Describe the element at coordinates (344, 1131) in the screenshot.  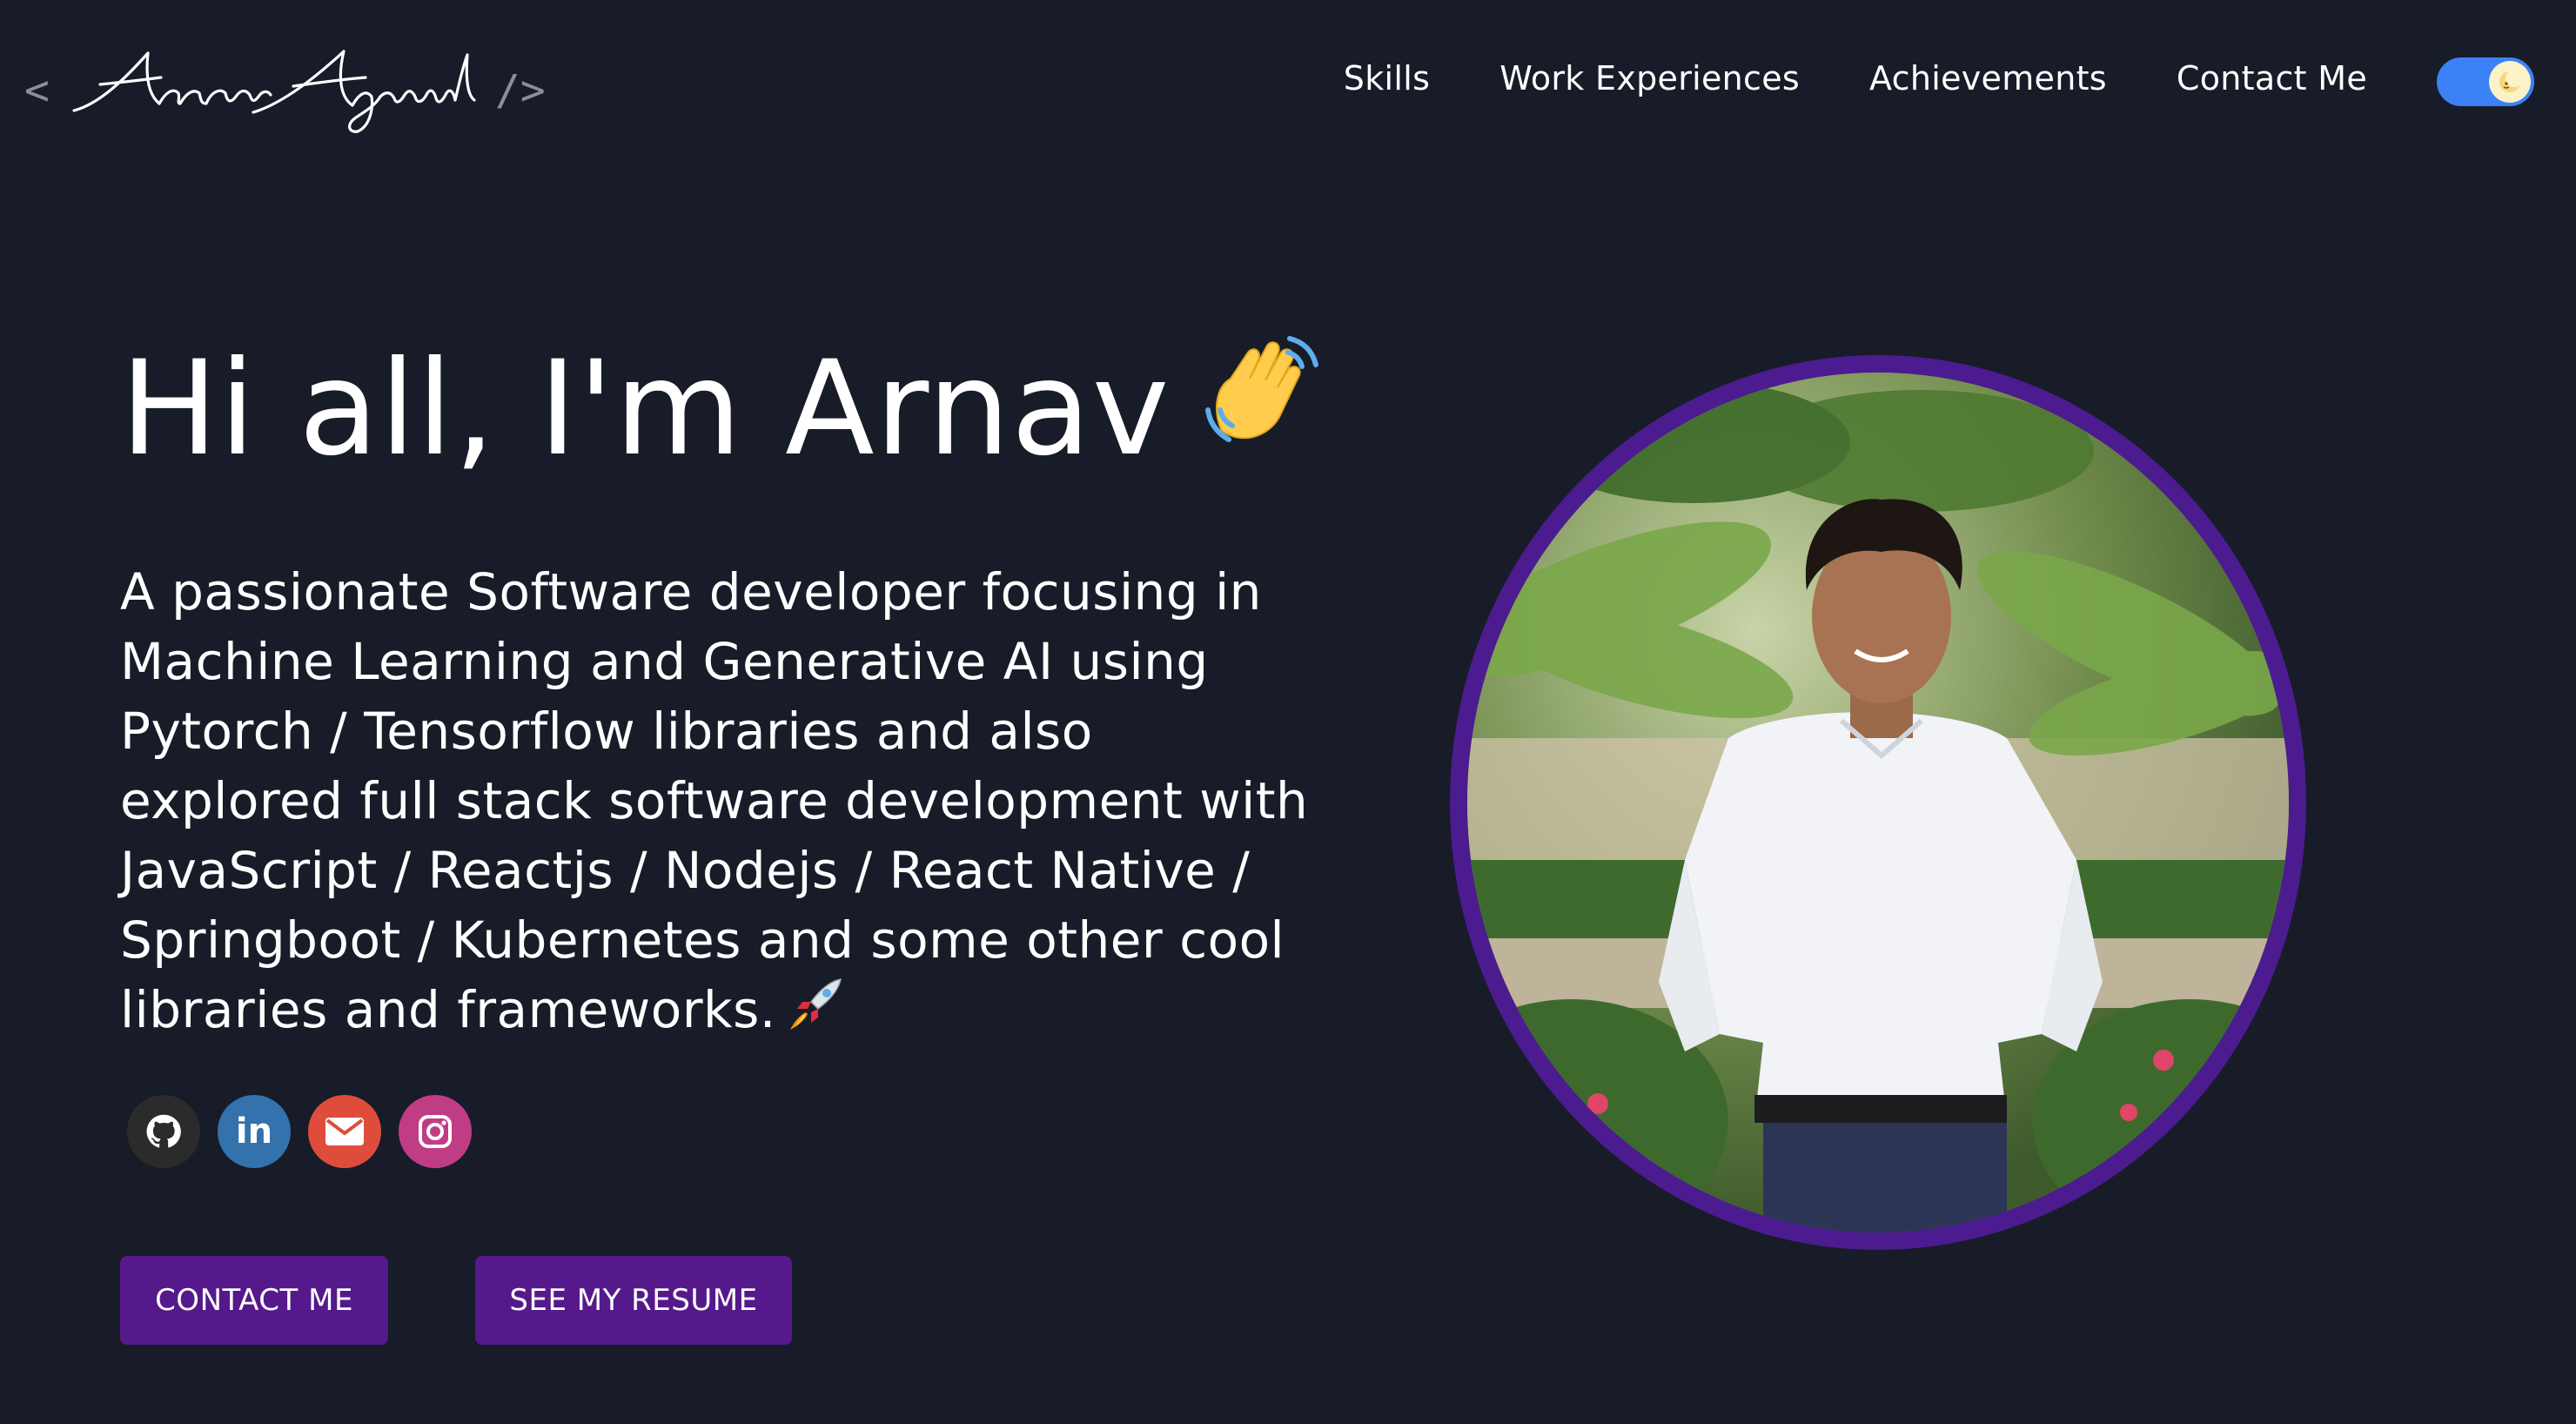
I see `email-icon` at that location.